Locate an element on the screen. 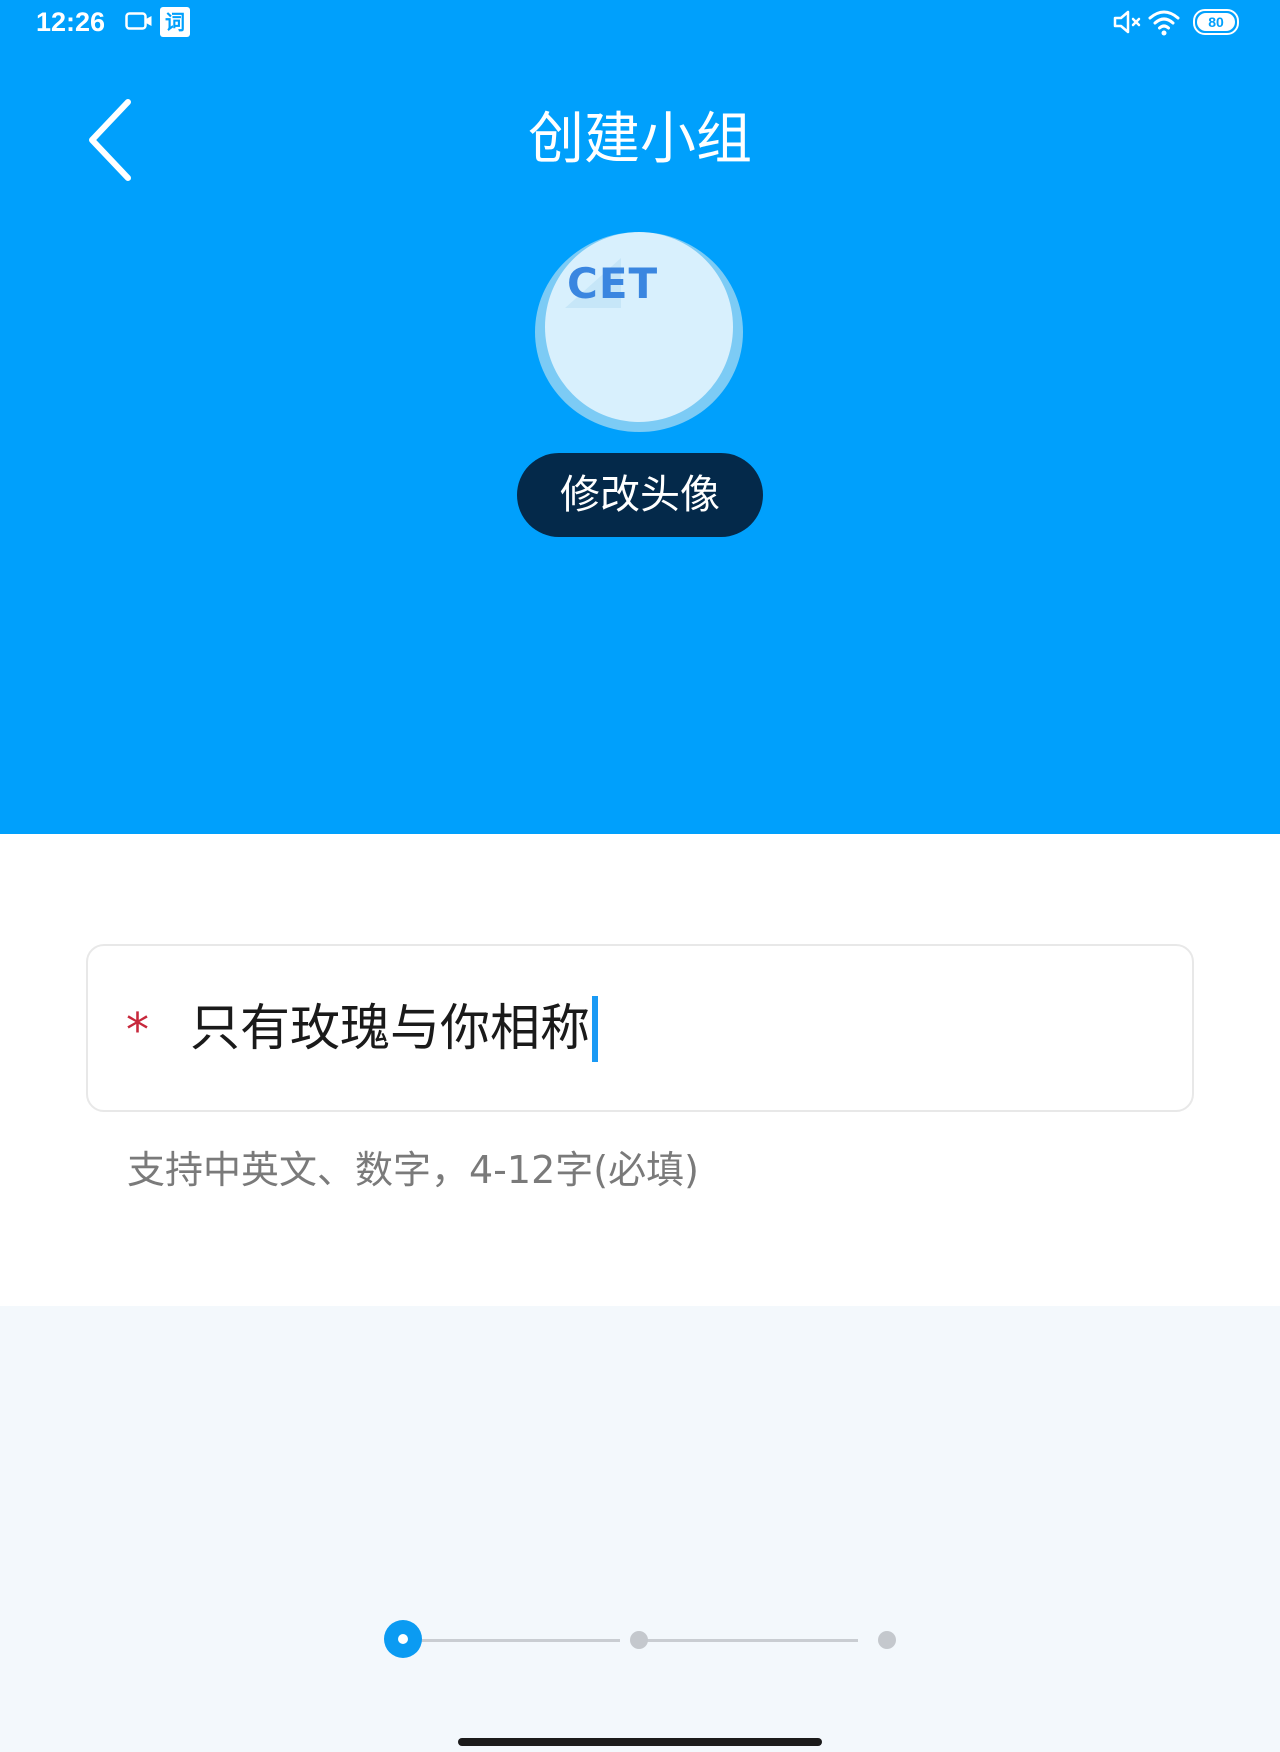 This screenshot has width=1280, height=1752. group-name-text: 只有玫瑰与你相称 is located at coordinates (390, 1028).